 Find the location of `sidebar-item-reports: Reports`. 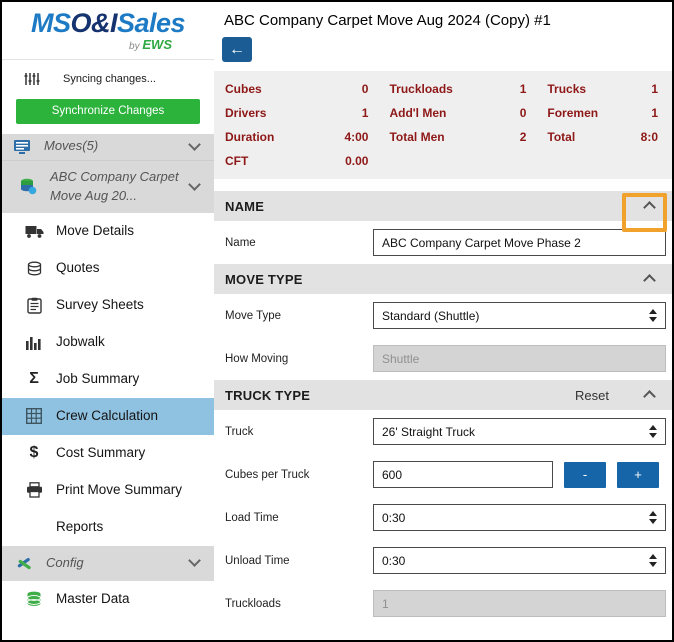

sidebar-item-reports: Reports is located at coordinates (108, 527).